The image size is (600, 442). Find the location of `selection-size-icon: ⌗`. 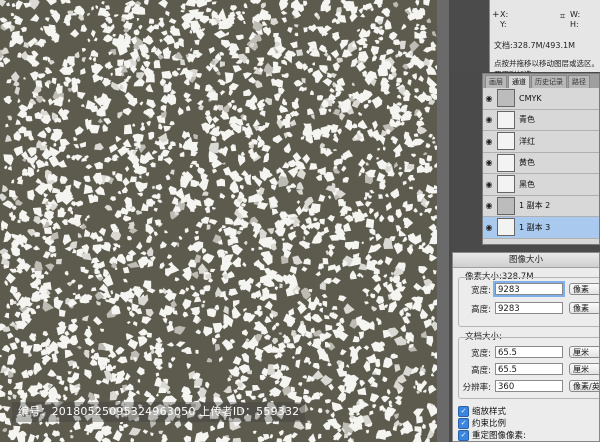

selection-size-icon: ⌗ is located at coordinates (563, 17).